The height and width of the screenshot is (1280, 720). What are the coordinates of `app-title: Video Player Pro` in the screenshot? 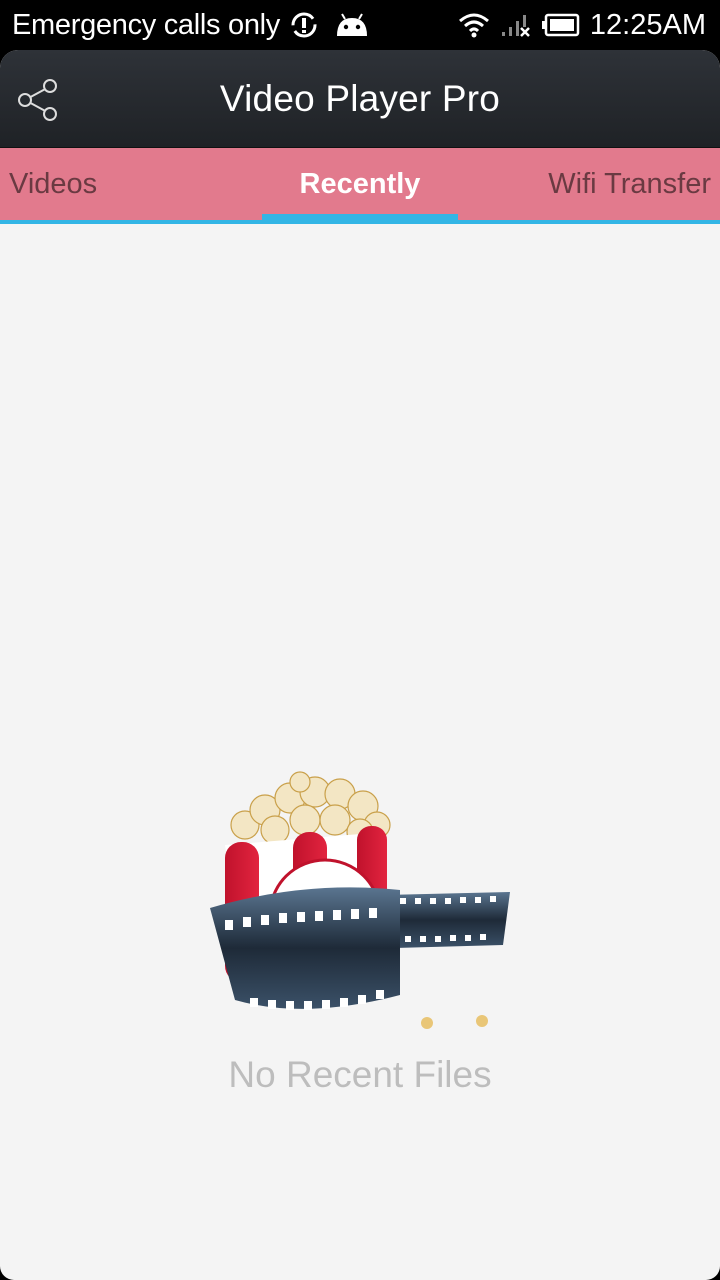 It's located at (360, 98).